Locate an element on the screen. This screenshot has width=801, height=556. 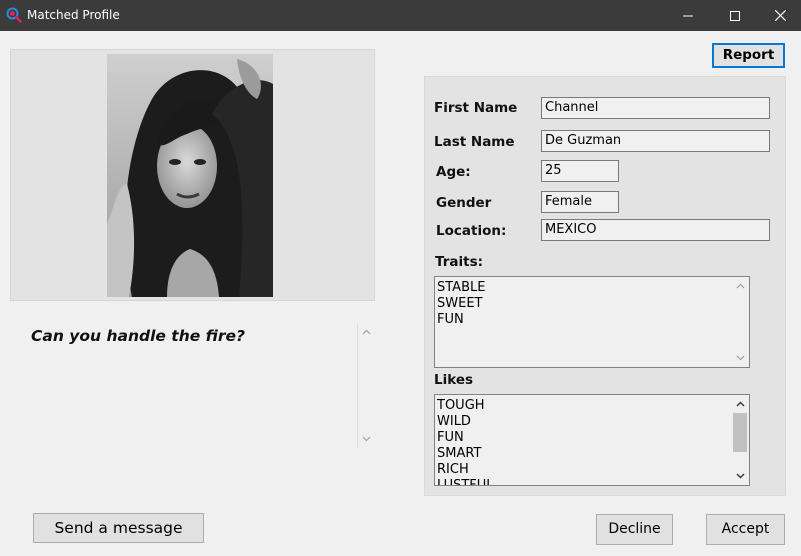
scrollbar-thumb is located at coordinates (740, 432).